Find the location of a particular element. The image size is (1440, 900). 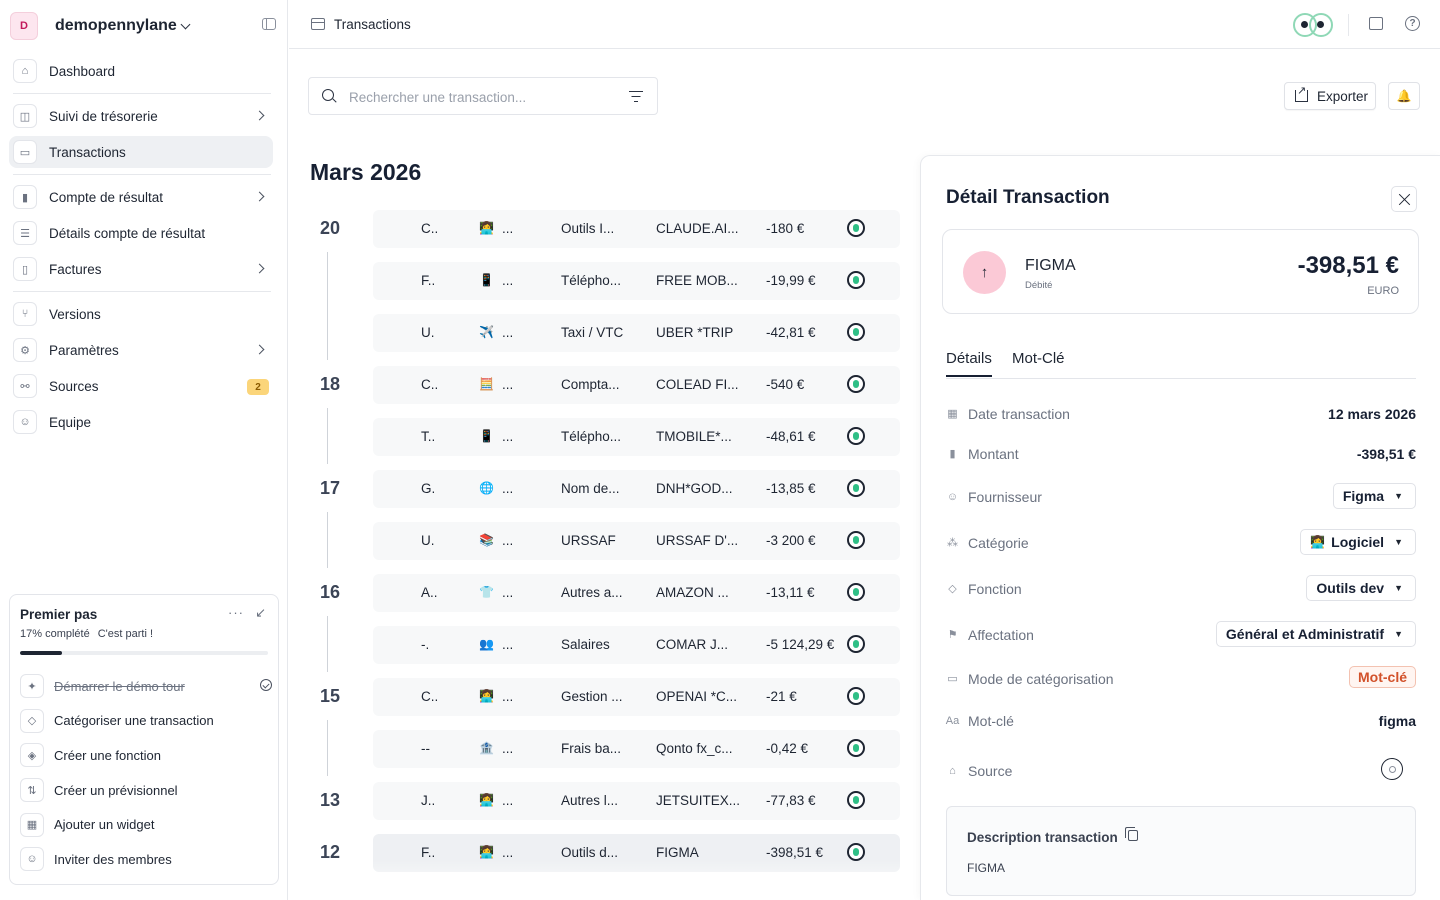

transaction-account: T.. is located at coordinates (428, 436).